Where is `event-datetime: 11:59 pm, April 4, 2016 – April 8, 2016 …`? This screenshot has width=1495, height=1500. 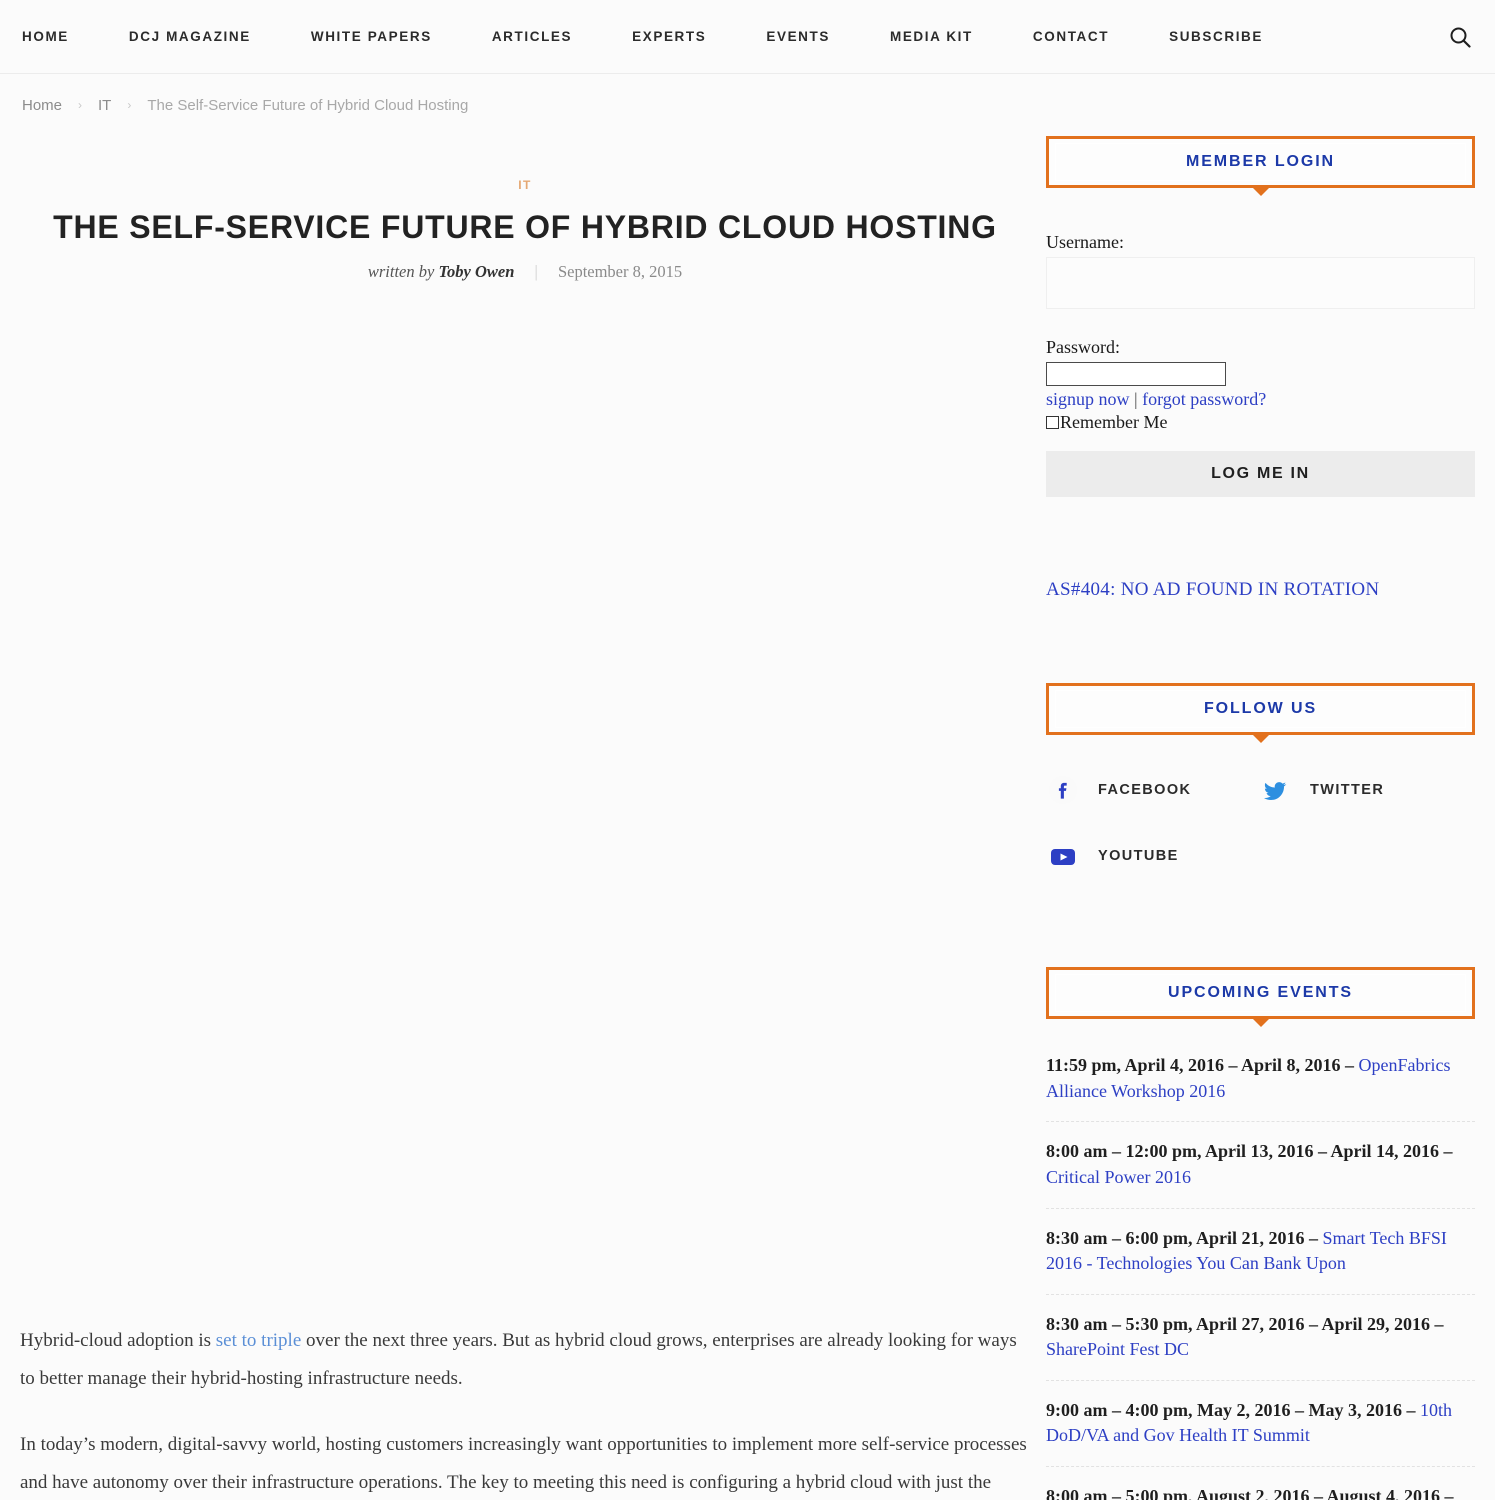 event-datetime: 11:59 pm, April 4, 2016 – April 8, 2016 … is located at coordinates (1202, 1065).